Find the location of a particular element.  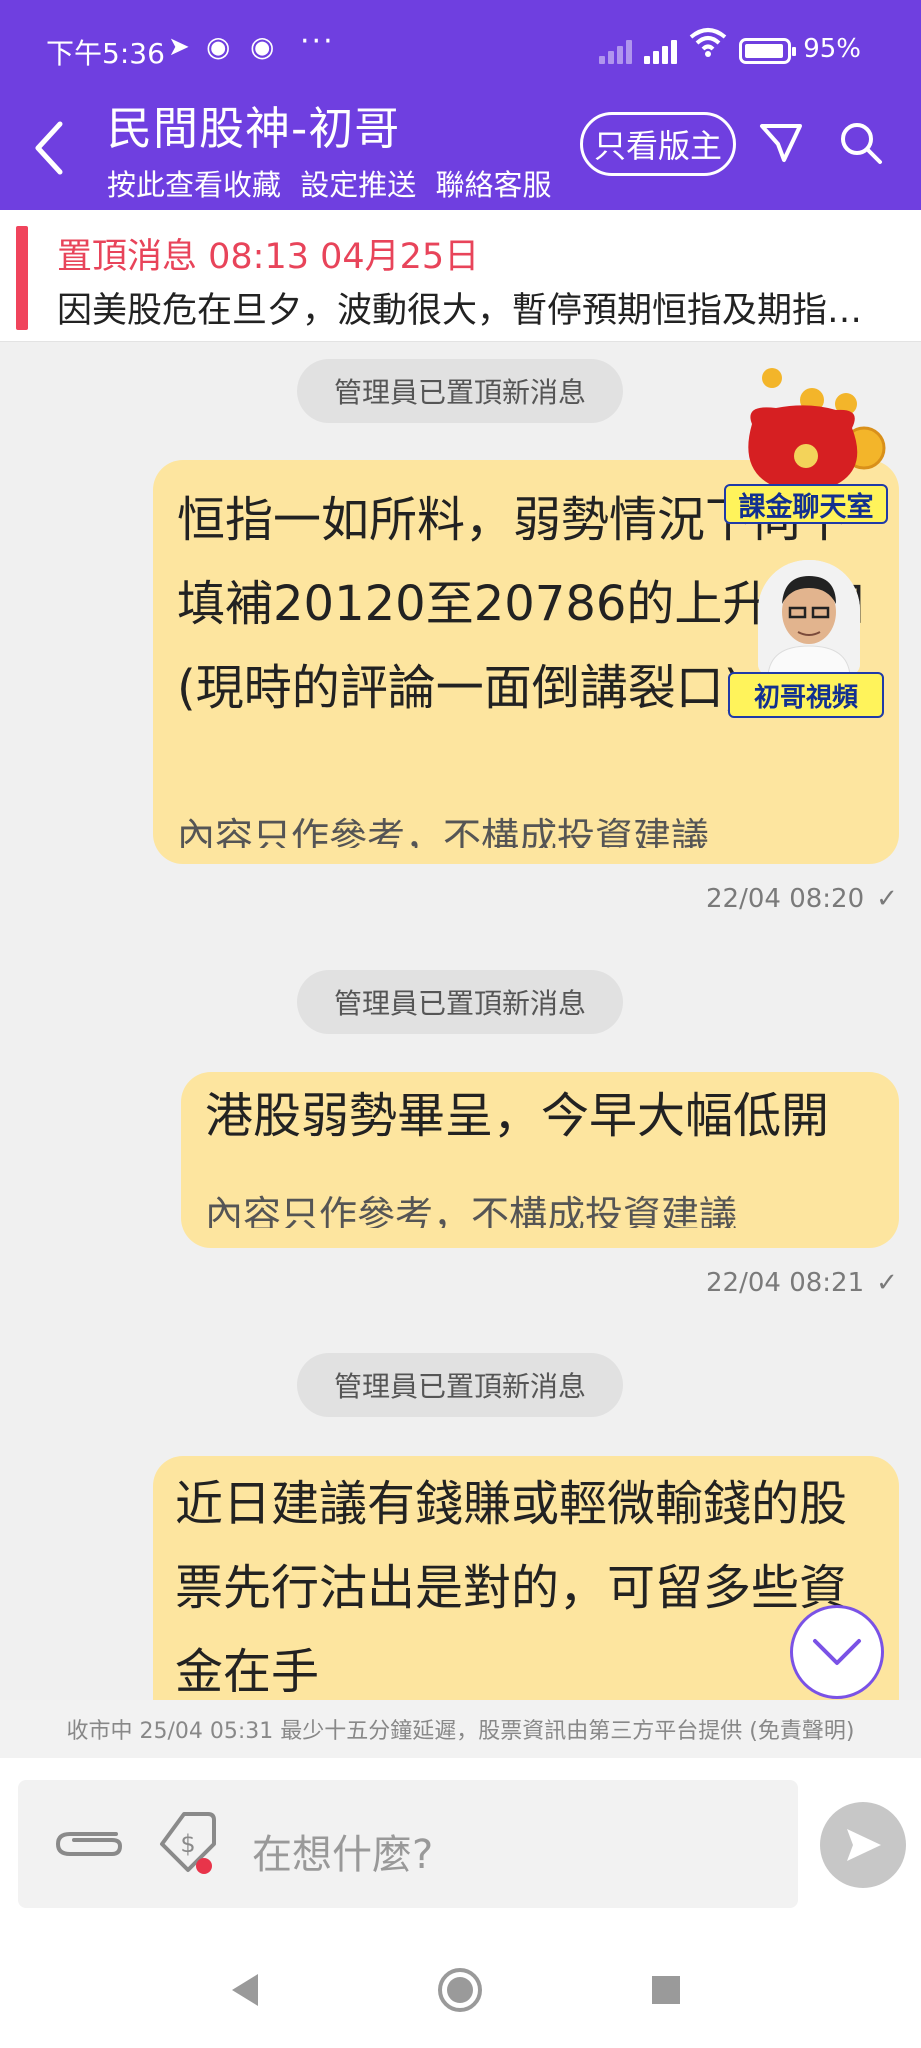

header-links: 按此查看收藏 設定推送 聯絡客服 is located at coordinates (334, 183).